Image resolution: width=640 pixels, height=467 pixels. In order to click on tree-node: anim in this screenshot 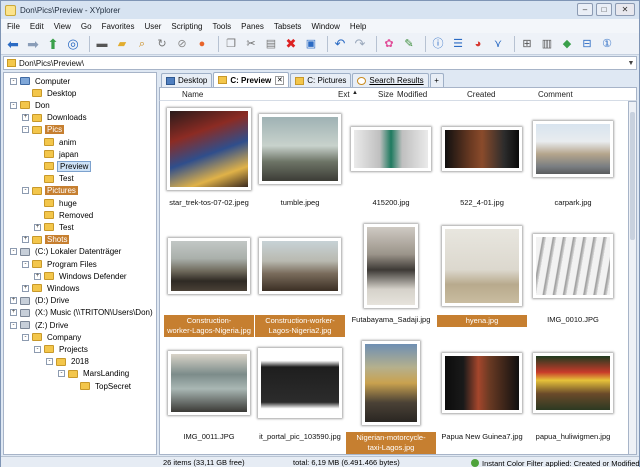, I will do `click(56, 142)`.